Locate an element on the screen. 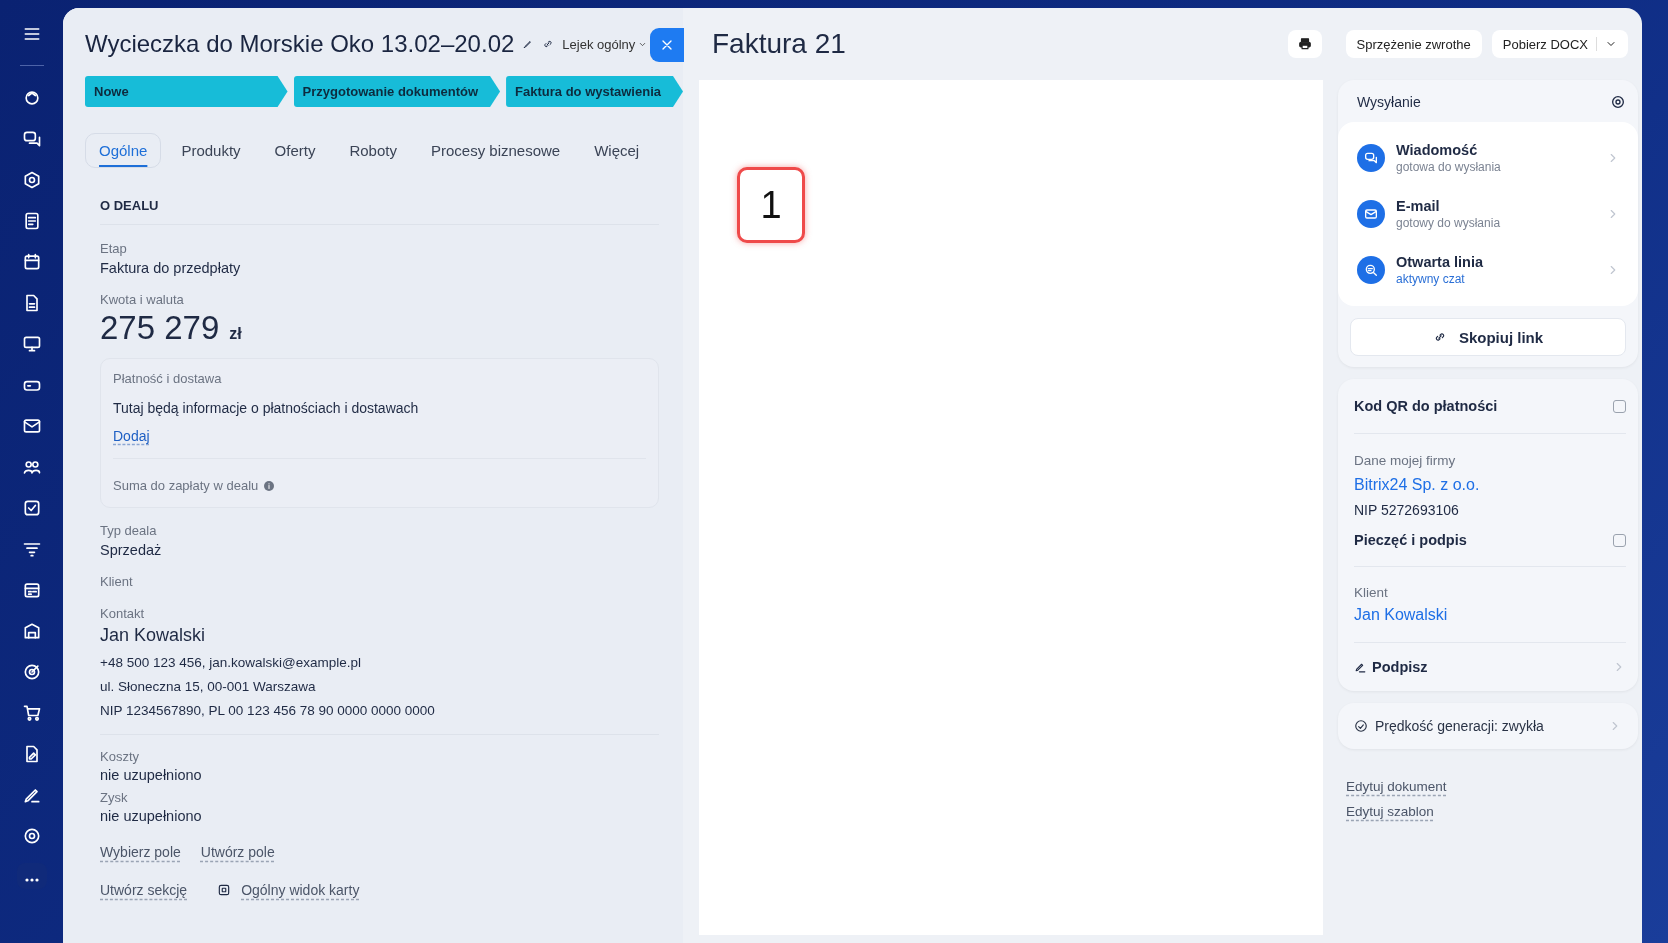  contact-detail: +48 500 123 456, jan.kowalski@example.pl is located at coordinates (231, 662).